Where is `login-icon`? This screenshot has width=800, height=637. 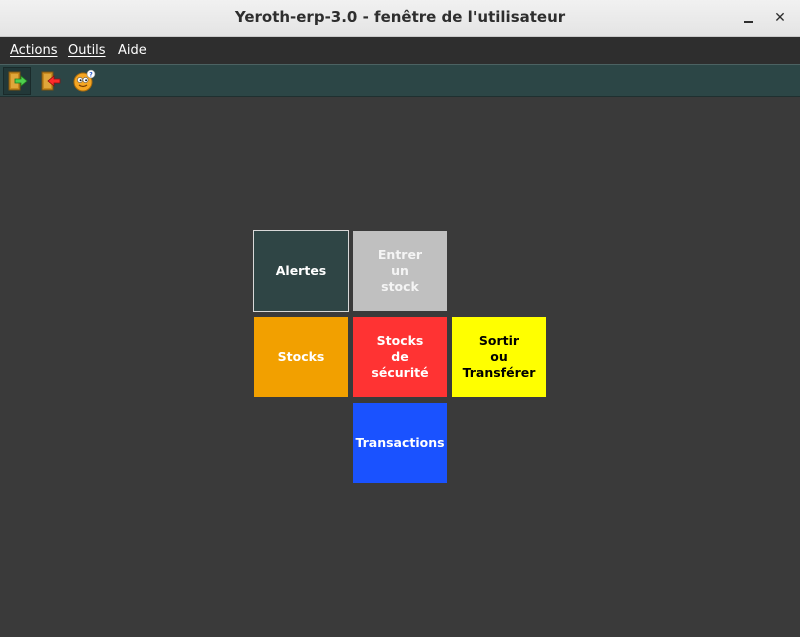
login-icon is located at coordinates (18, 81).